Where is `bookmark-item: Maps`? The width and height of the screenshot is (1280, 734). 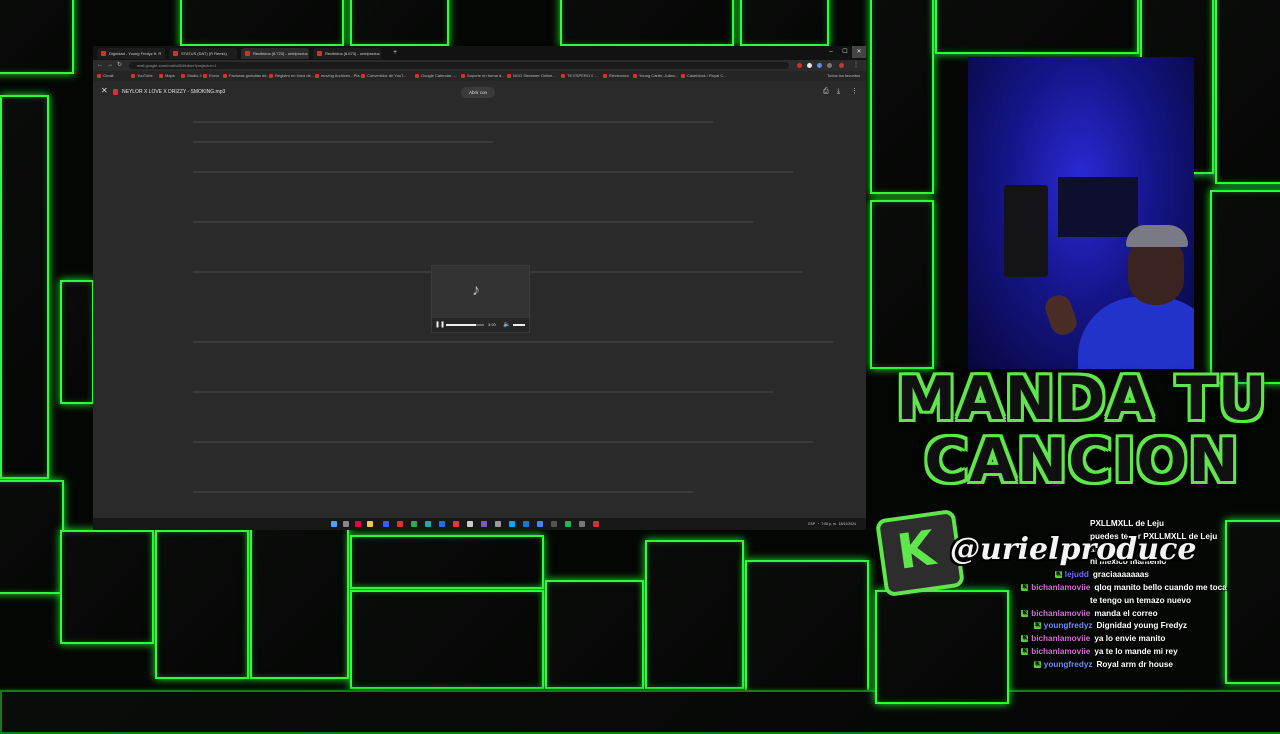
bookmark-item: Maps is located at coordinates (167, 76).